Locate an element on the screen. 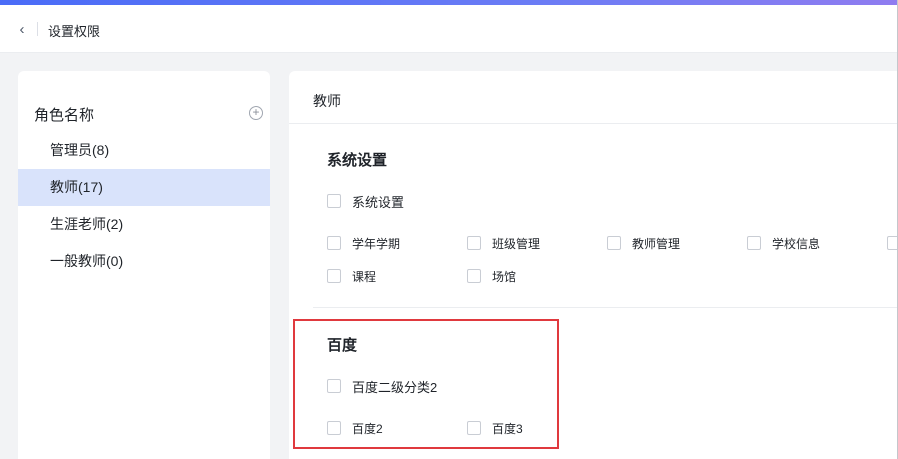 The width and height of the screenshot is (898, 459). selected-role-header: 教师 is located at coordinates (593, 97).